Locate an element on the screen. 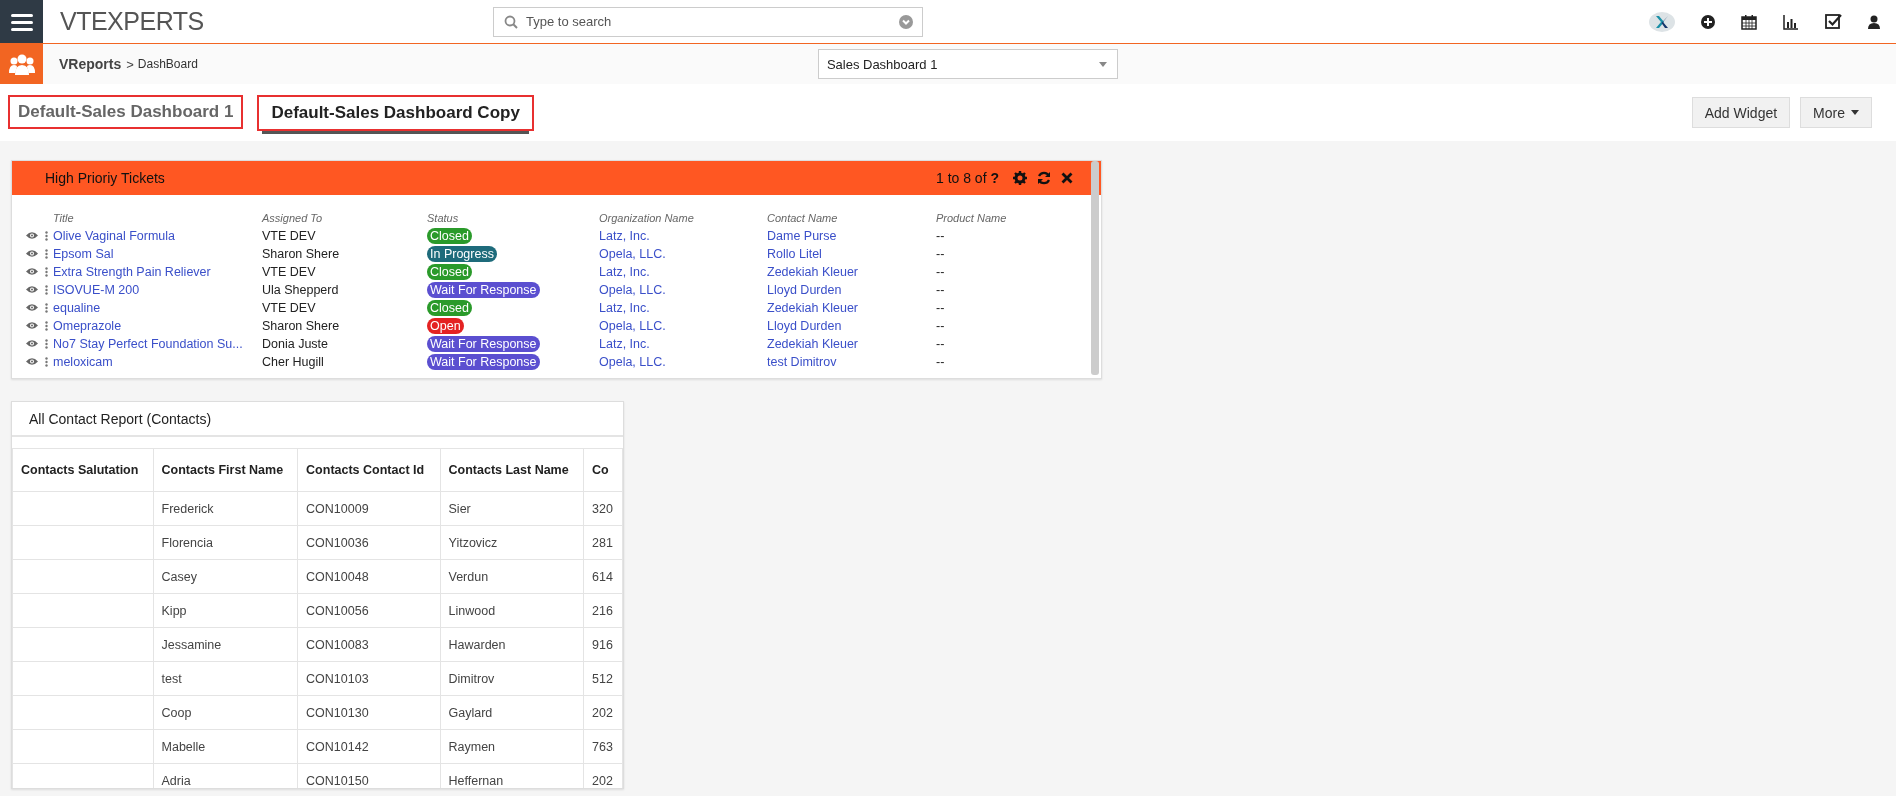 This screenshot has width=1896, height=796. bar-chart-icon is located at coordinates (1791, 21).